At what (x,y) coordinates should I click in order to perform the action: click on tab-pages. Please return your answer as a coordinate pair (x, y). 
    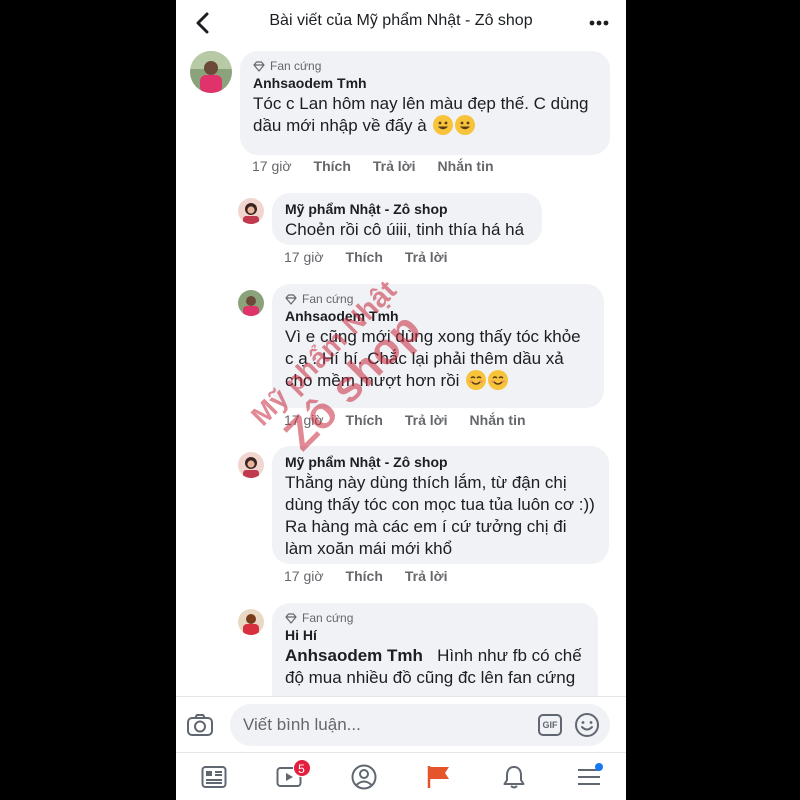
    Looking at the image, I should click on (439, 777).